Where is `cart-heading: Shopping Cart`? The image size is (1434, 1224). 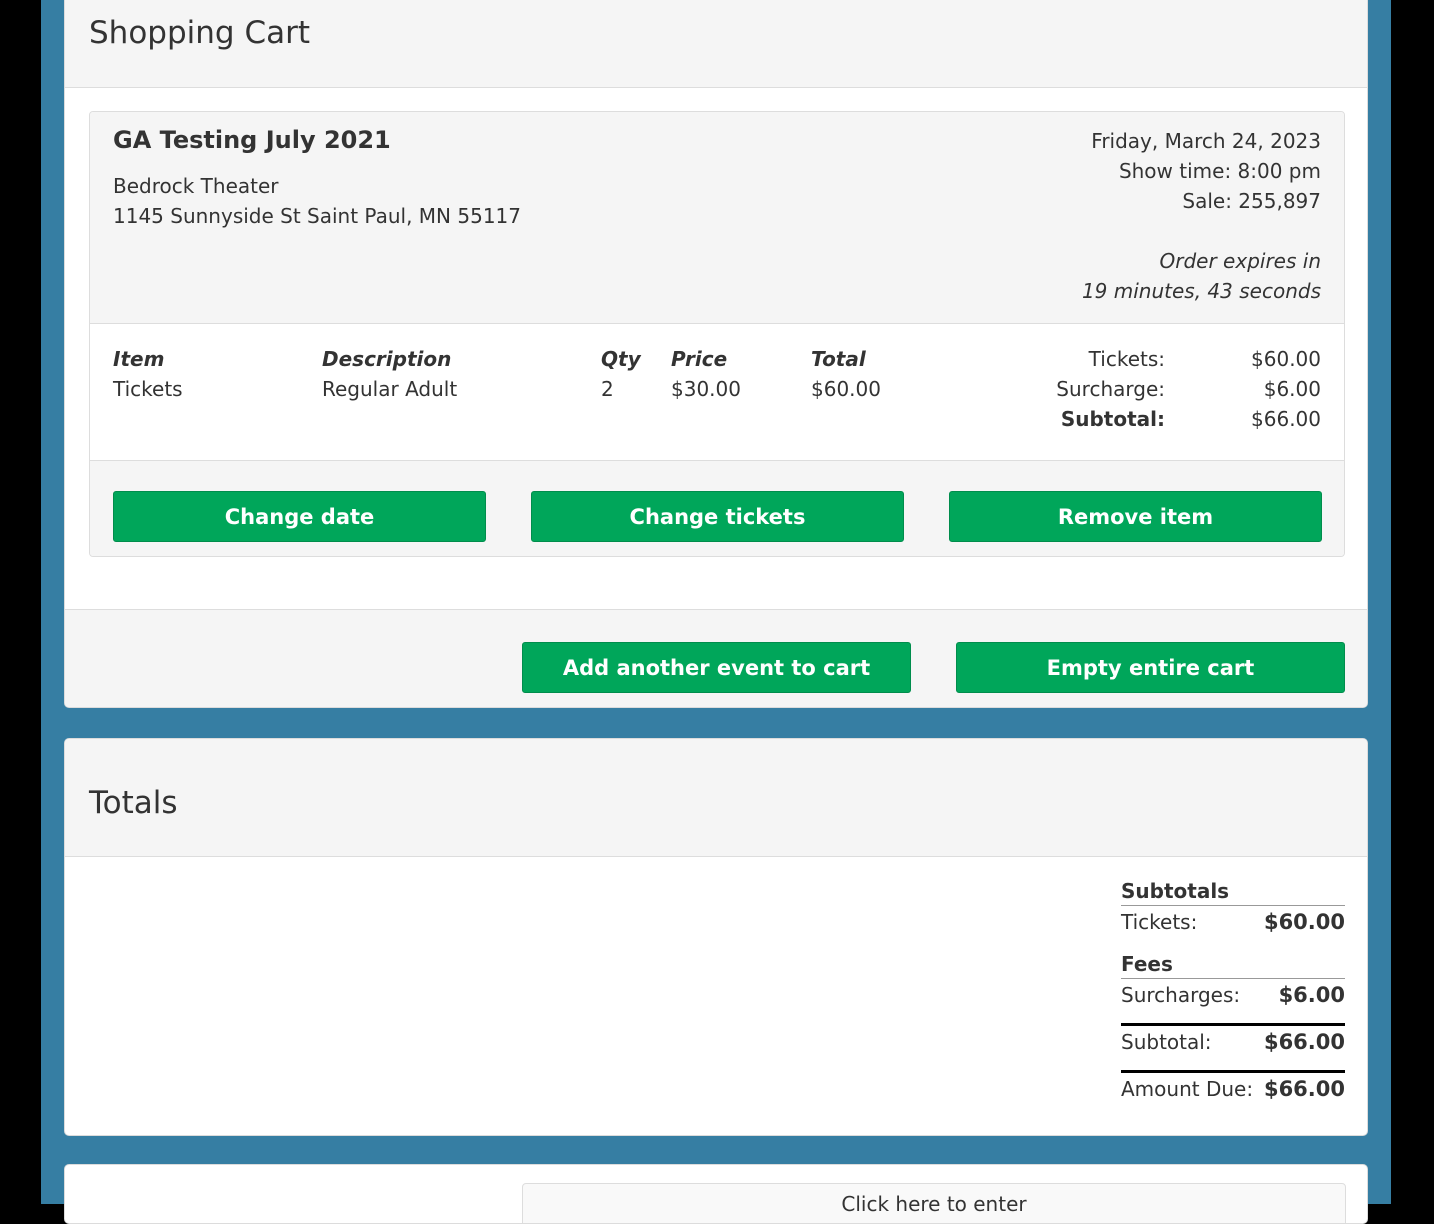 cart-heading: Shopping Cart is located at coordinates (716, 44).